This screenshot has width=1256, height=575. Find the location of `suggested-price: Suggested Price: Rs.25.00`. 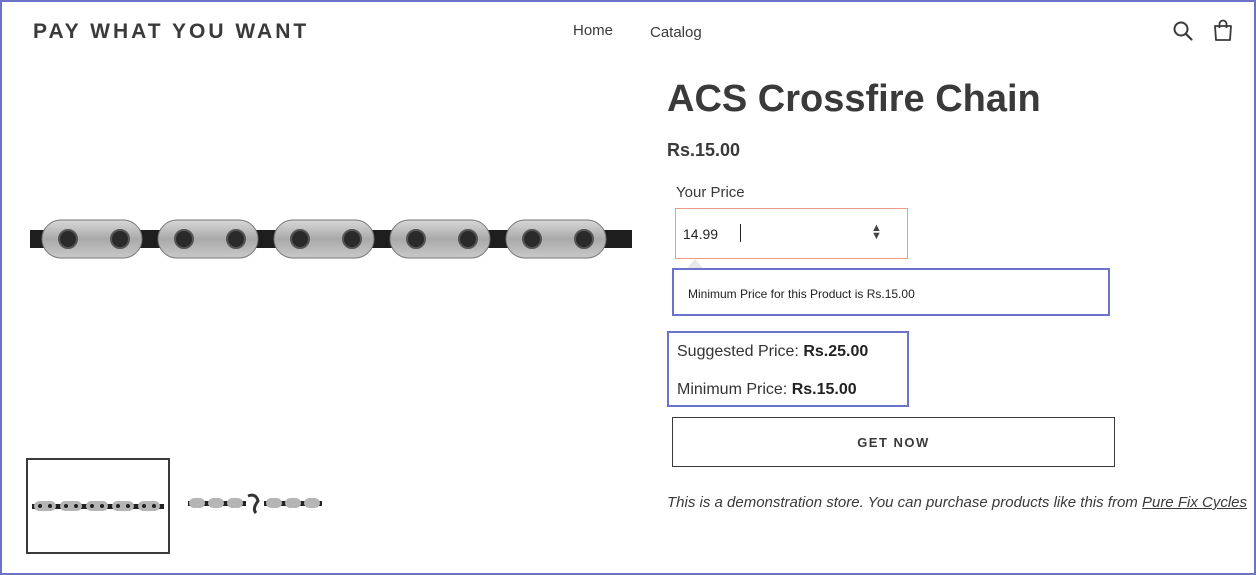

suggested-price: Suggested Price: Rs.25.00 is located at coordinates (772, 352).